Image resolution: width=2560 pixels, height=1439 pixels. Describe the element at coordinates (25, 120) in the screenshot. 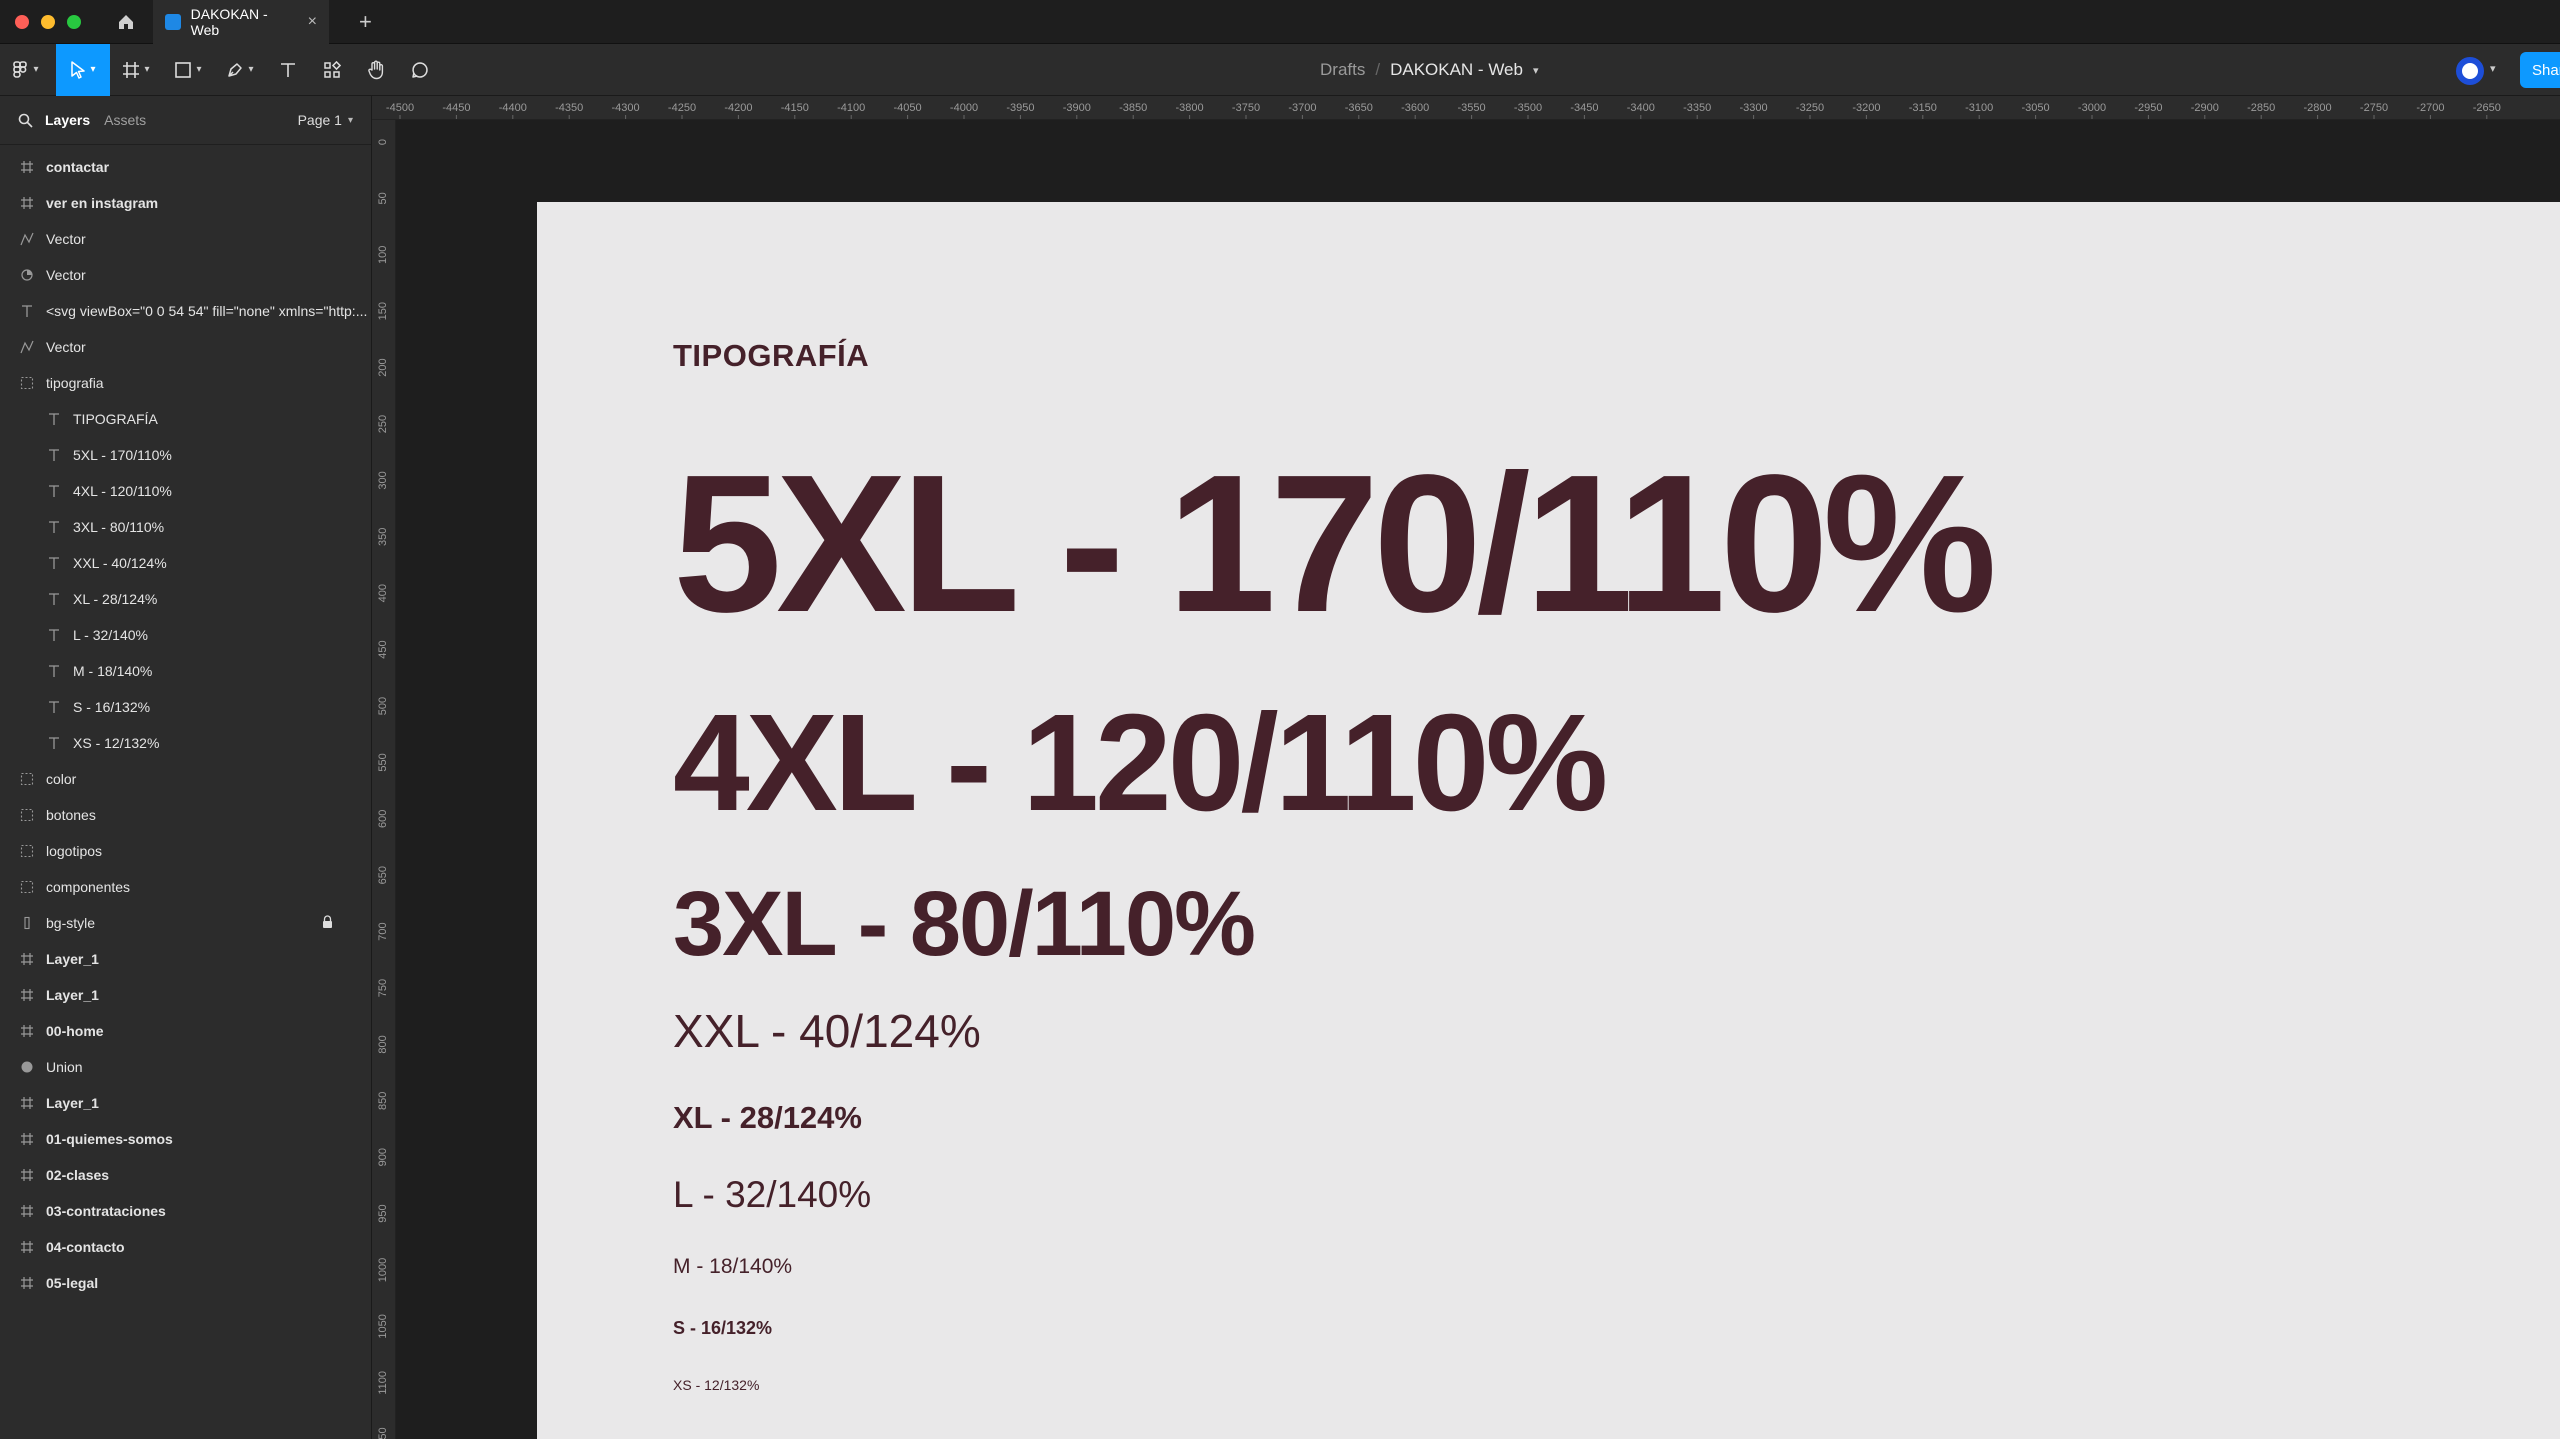

I see `search-icon` at that location.